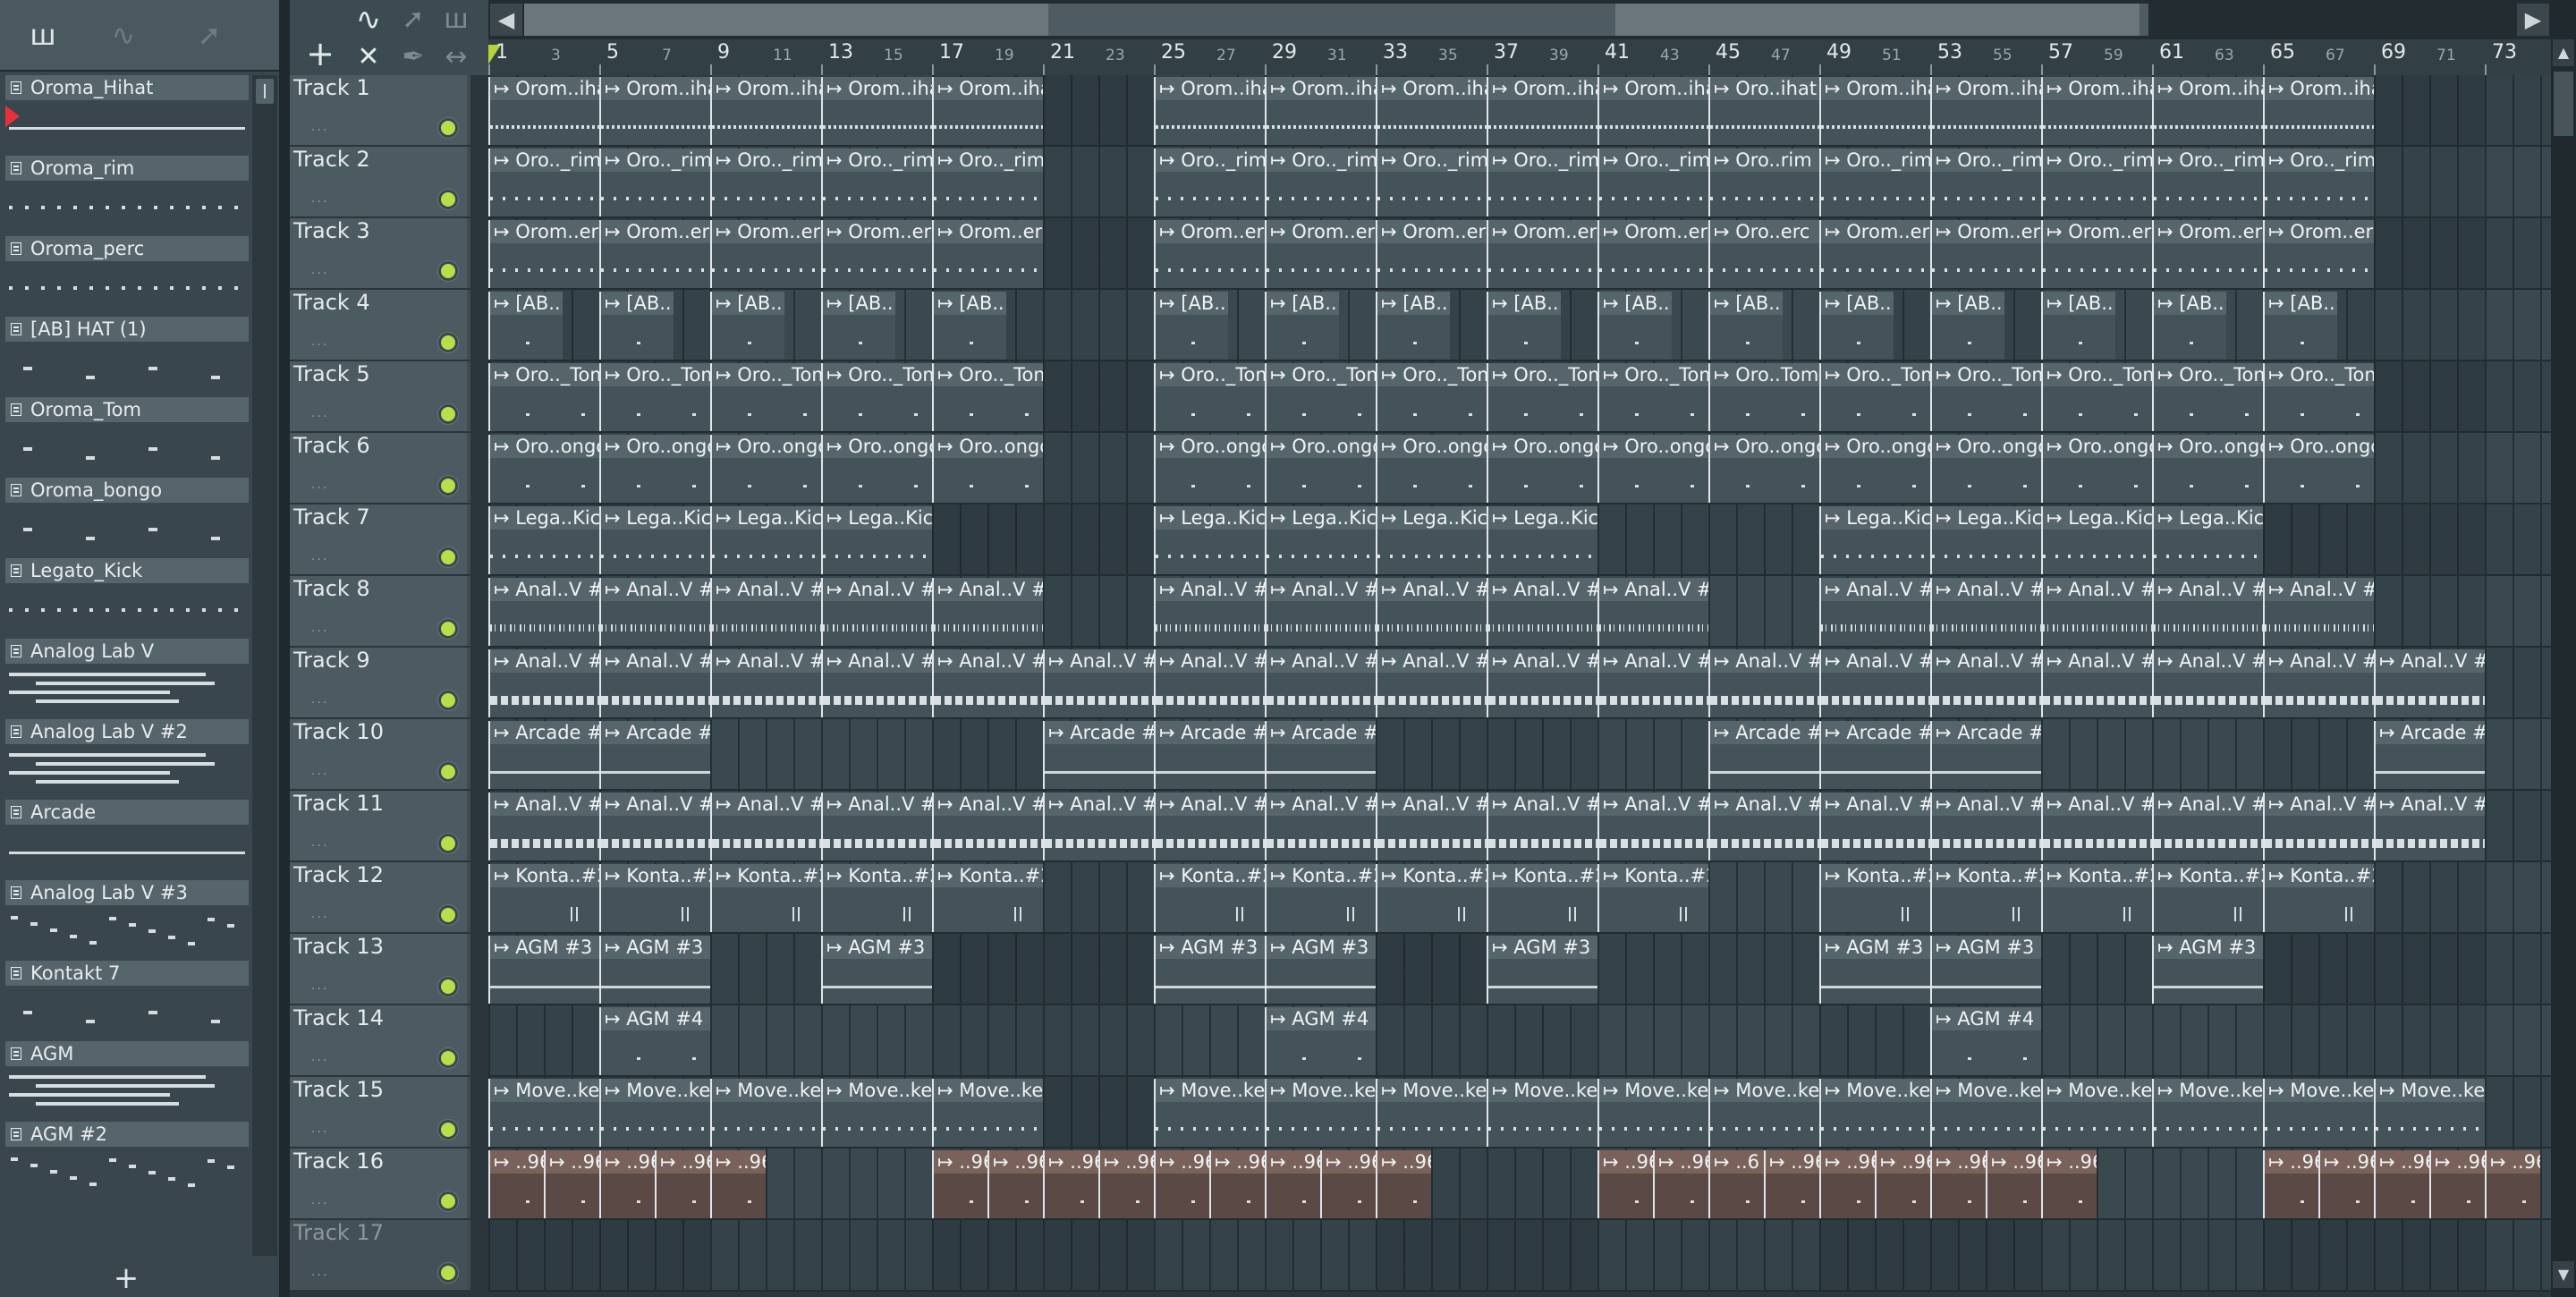 The image size is (2576, 1297). What do you see at coordinates (127, 840) in the screenshot?
I see `pattern-item: Arcade` at bounding box center [127, 840].